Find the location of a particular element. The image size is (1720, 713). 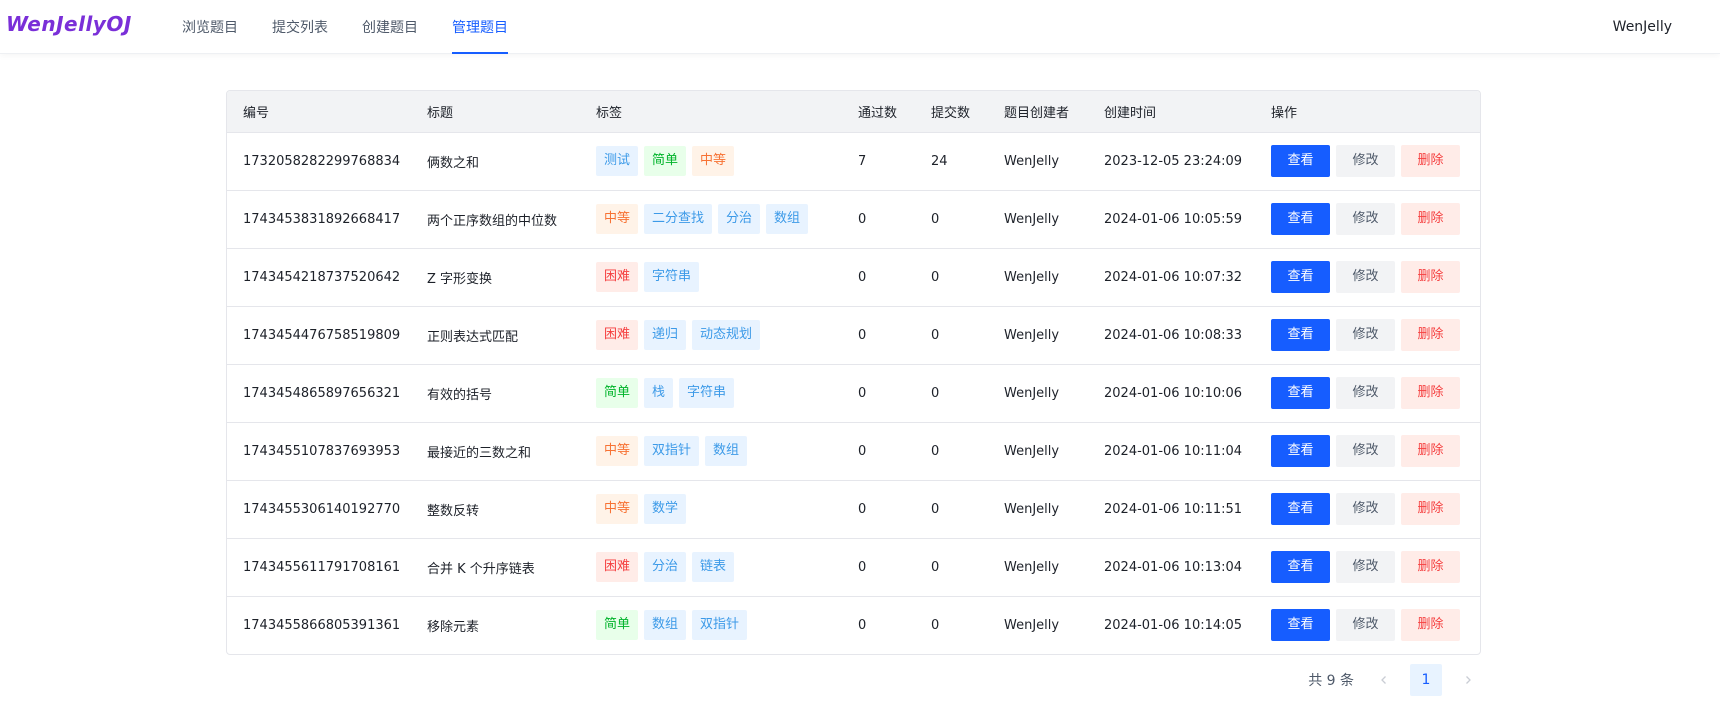

problem-title: 俩数之和 is located at coordinates (495, 161).